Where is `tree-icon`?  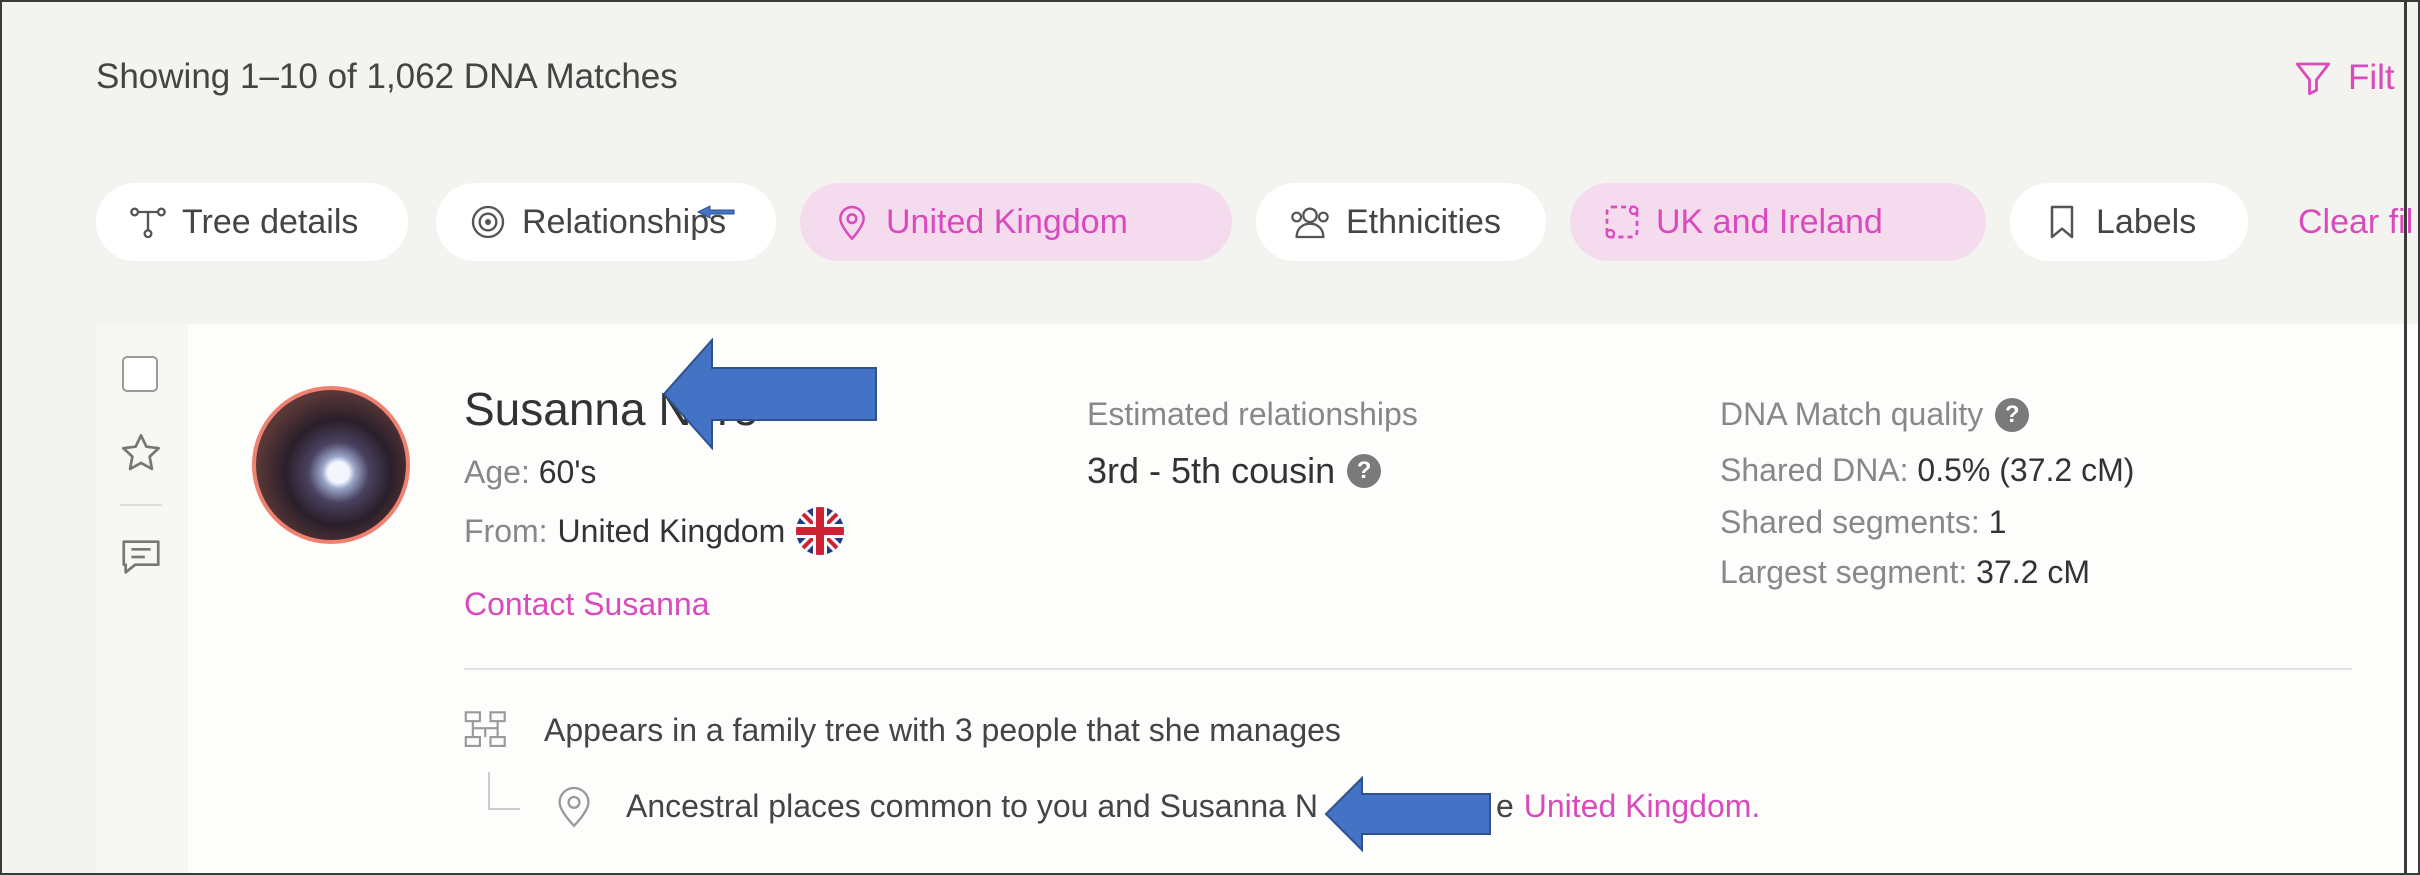
tree-icon is located at coordinates (148, 223).